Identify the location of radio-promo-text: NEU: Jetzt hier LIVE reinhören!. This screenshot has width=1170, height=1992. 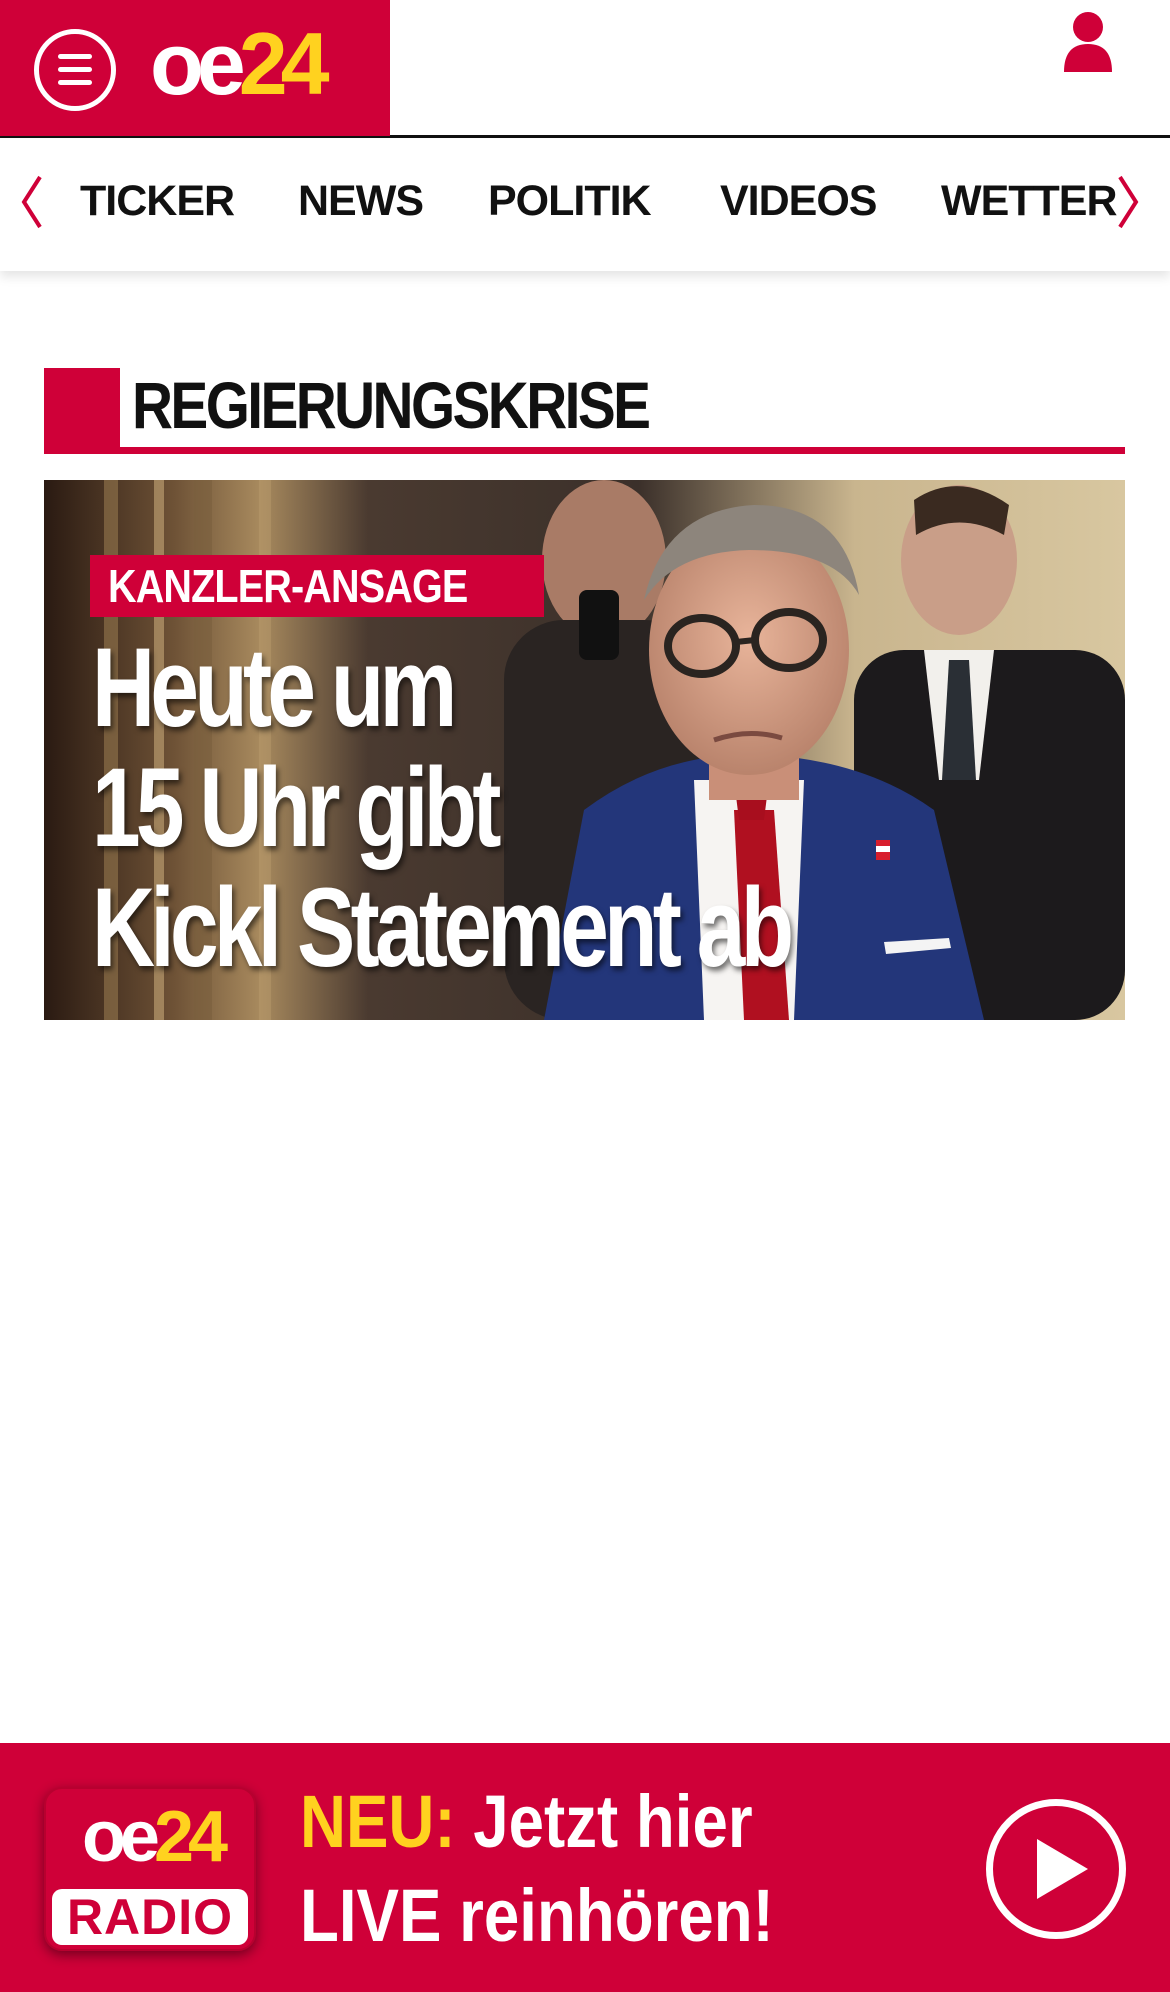
(537, 1869).